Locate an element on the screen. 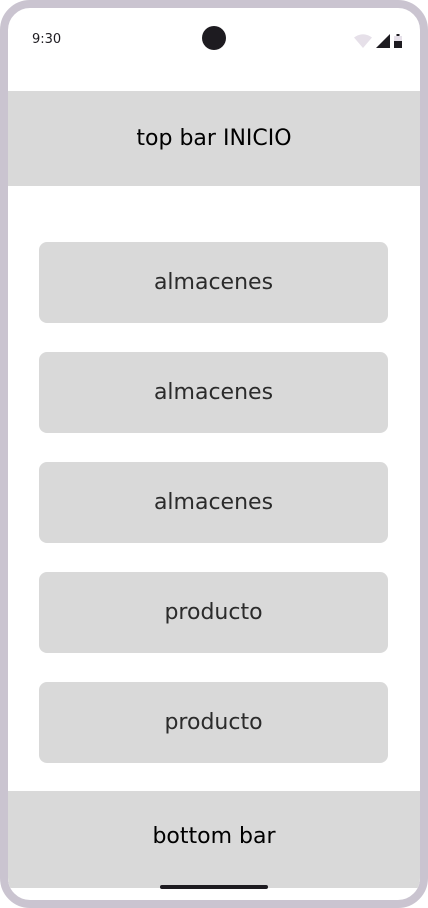  almacenes-button-2: almacenes is located at coordinates (213, 392).